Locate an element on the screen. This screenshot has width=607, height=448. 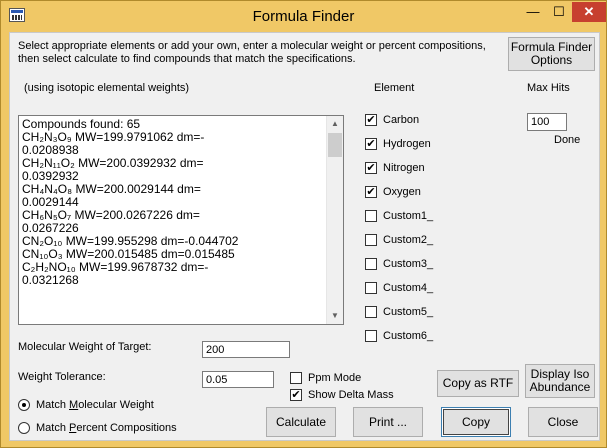
match-percent-compositions-label: Match Percent Compositions is located at coordinates (106, 428).